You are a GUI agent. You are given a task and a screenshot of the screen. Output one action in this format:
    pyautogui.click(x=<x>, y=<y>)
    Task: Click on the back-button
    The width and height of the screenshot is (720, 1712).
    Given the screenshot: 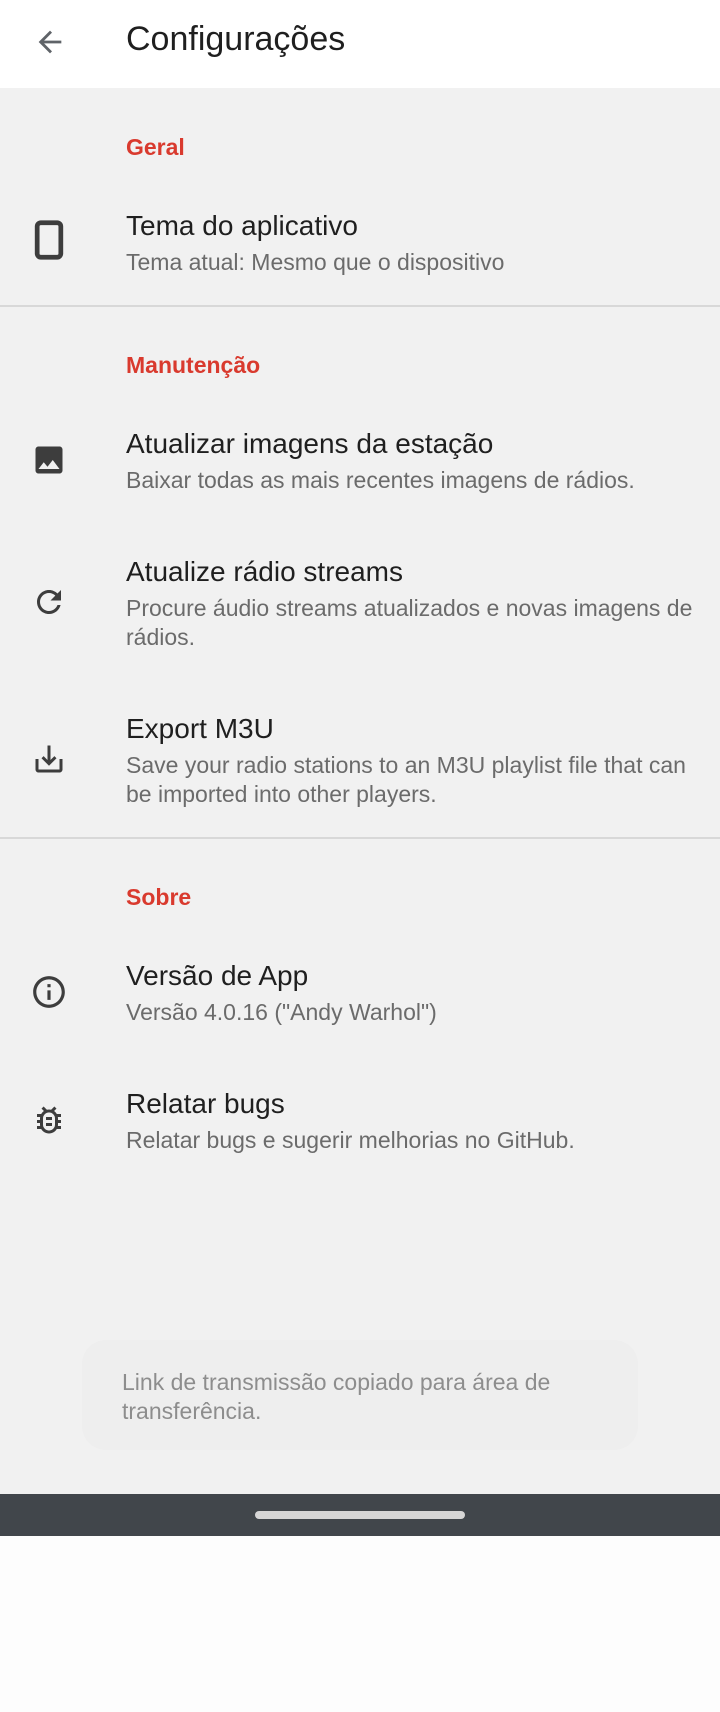 What is the action you would take?
    pyautogui.click(x=50, y=42)
    